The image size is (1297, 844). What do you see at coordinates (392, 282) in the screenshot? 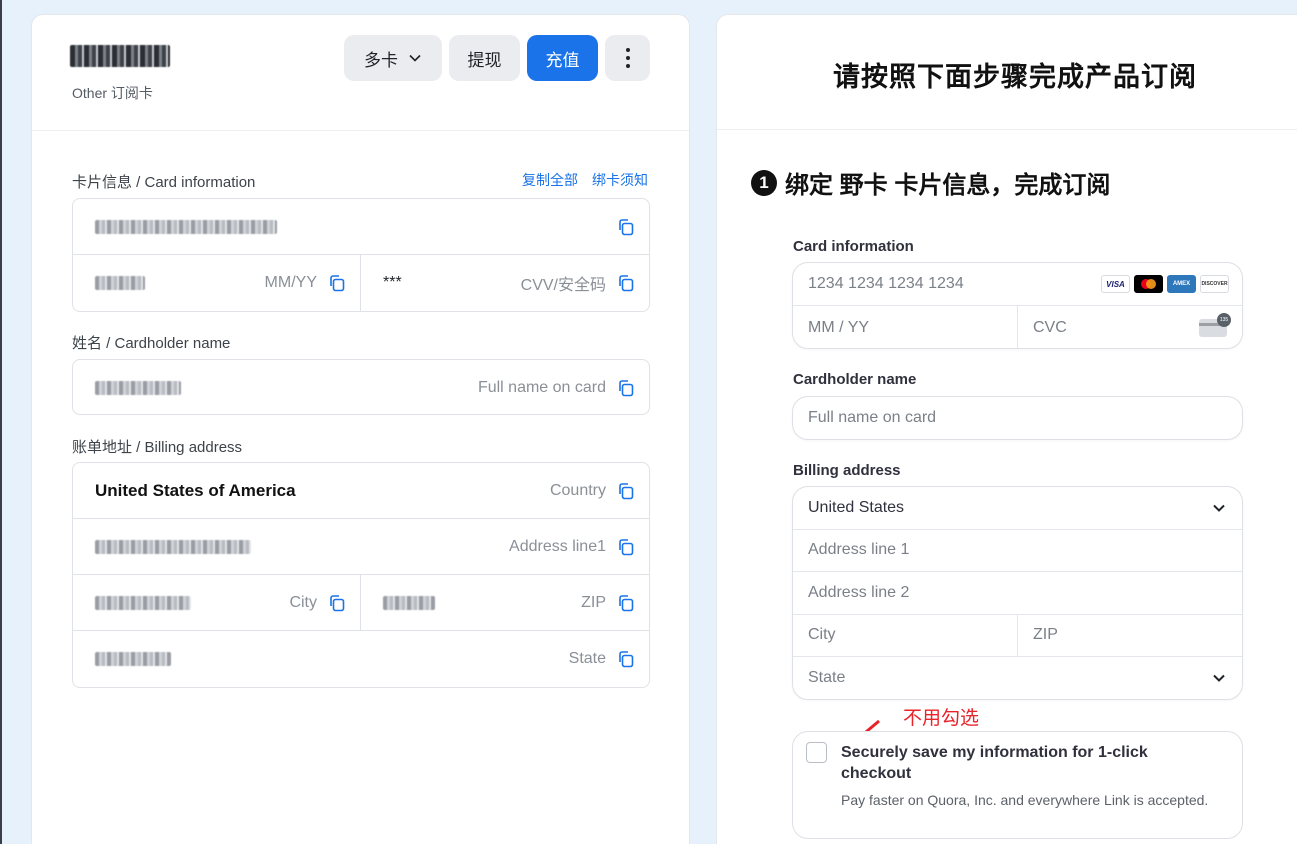
I see `cvv-value: ***` at bounding box center [392, 282].